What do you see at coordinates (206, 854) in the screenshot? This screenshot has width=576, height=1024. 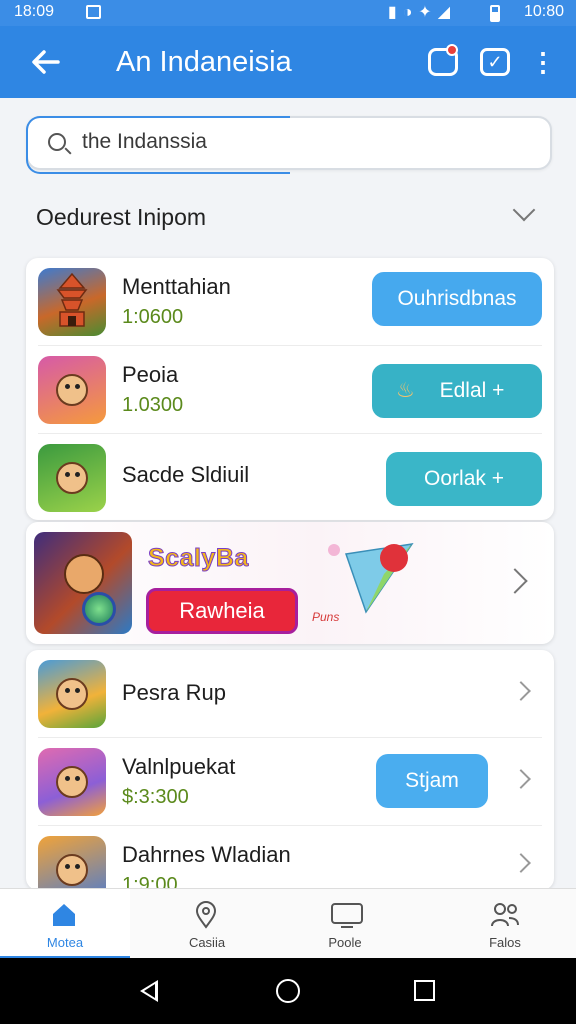 I see `app-name: Dahrnes Wladian` at bounding box center [206, 854].